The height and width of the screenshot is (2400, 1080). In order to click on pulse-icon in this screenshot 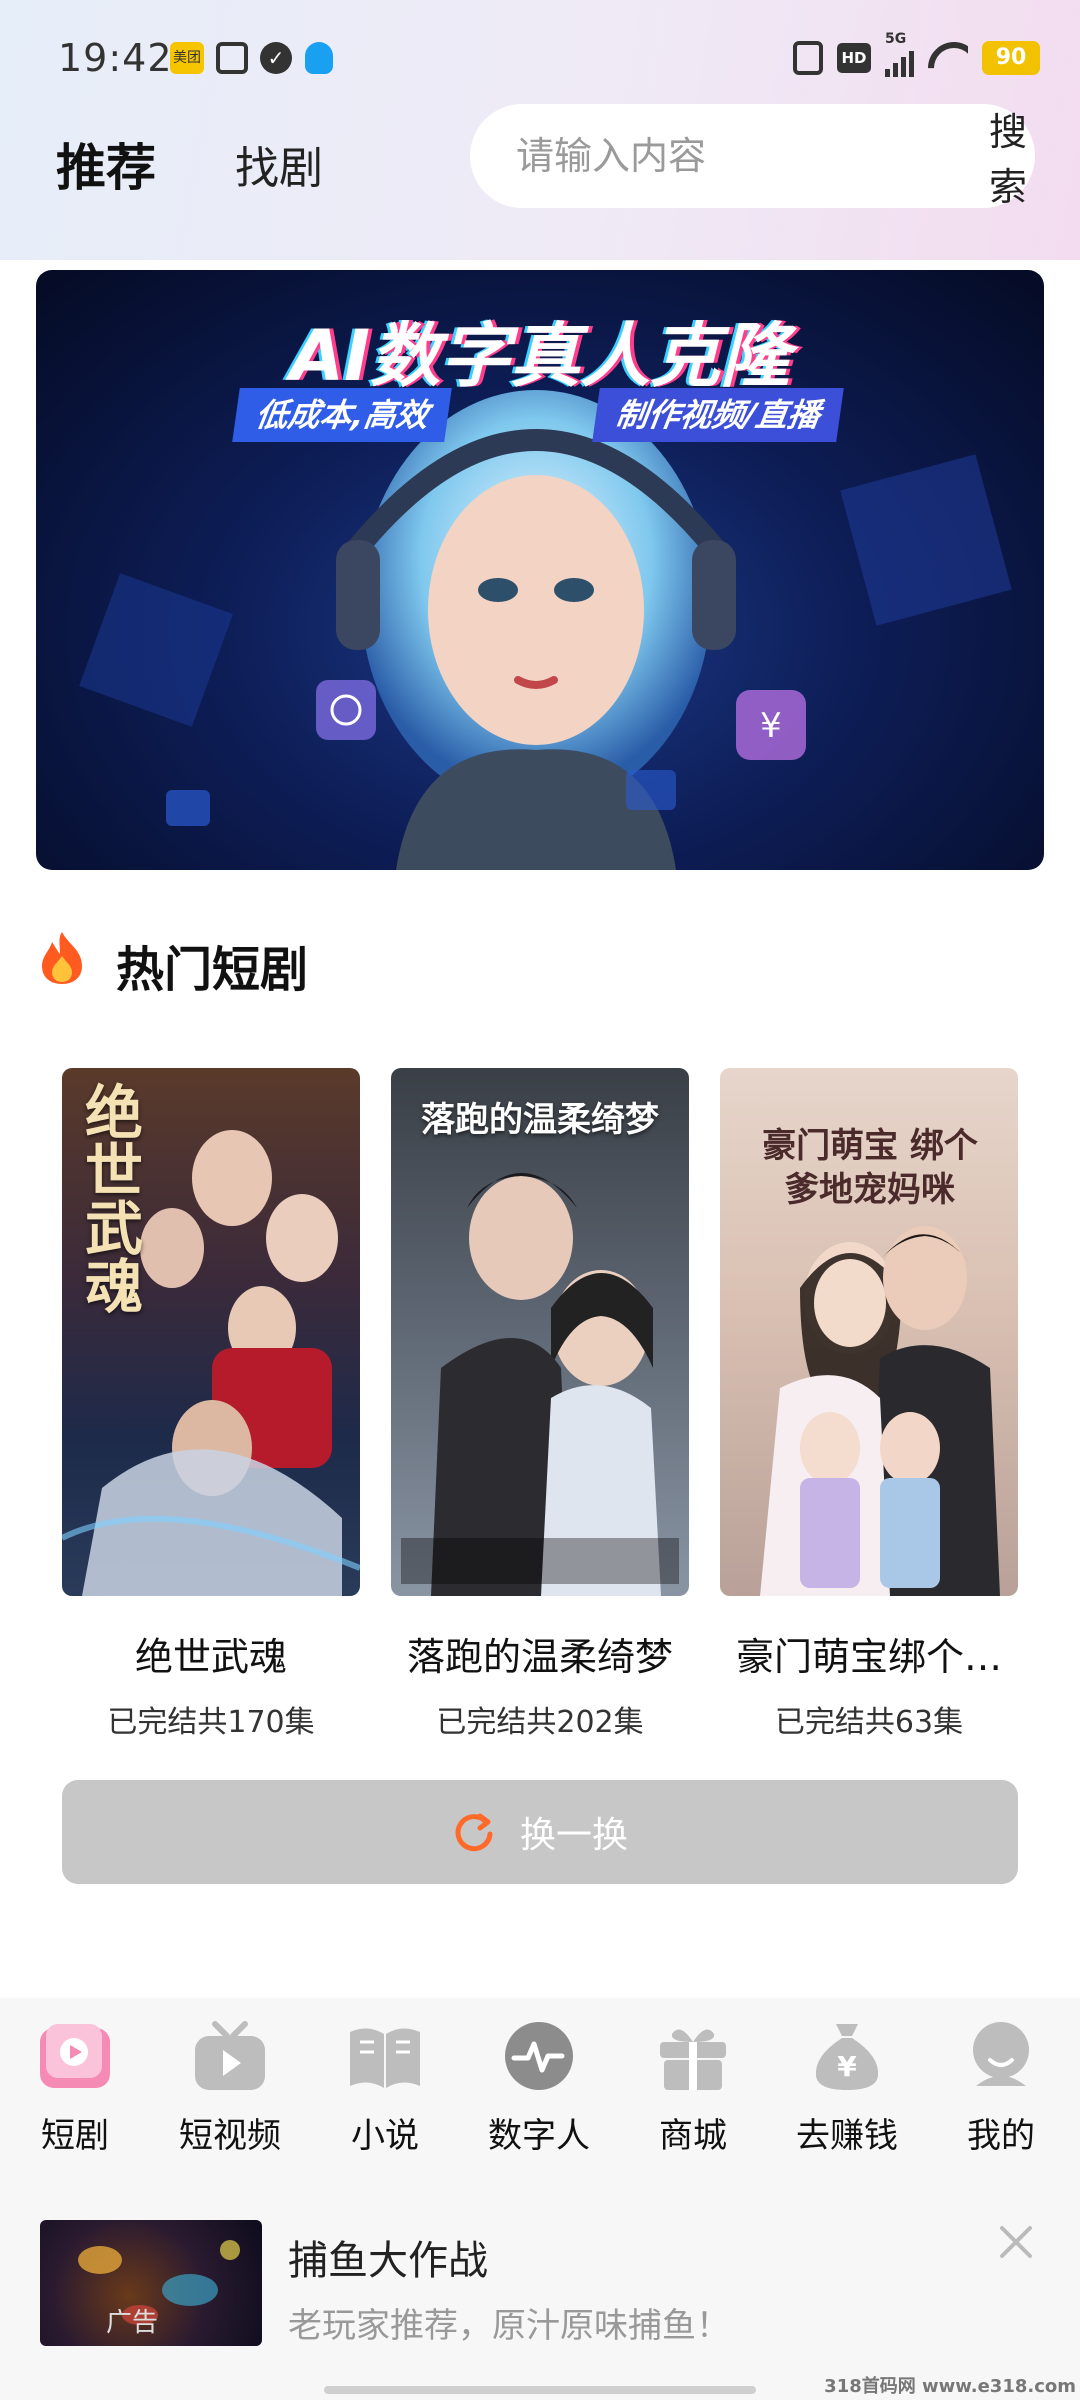, I will do `click(539, 2056)`.